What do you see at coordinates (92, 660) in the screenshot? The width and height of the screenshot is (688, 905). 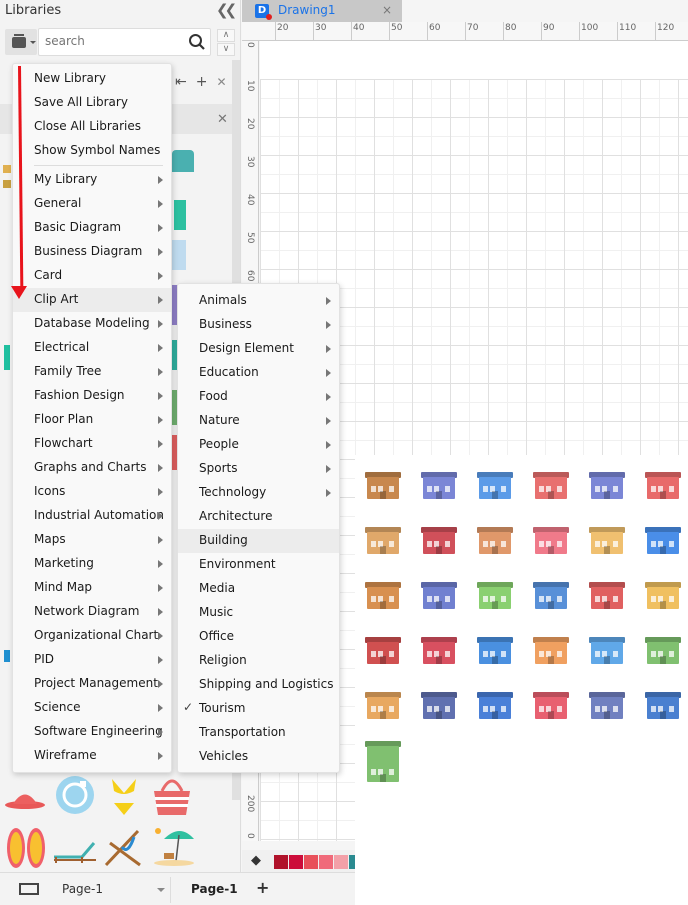 I see `menu-item-pid: PID` at bounding box center [92, 660].